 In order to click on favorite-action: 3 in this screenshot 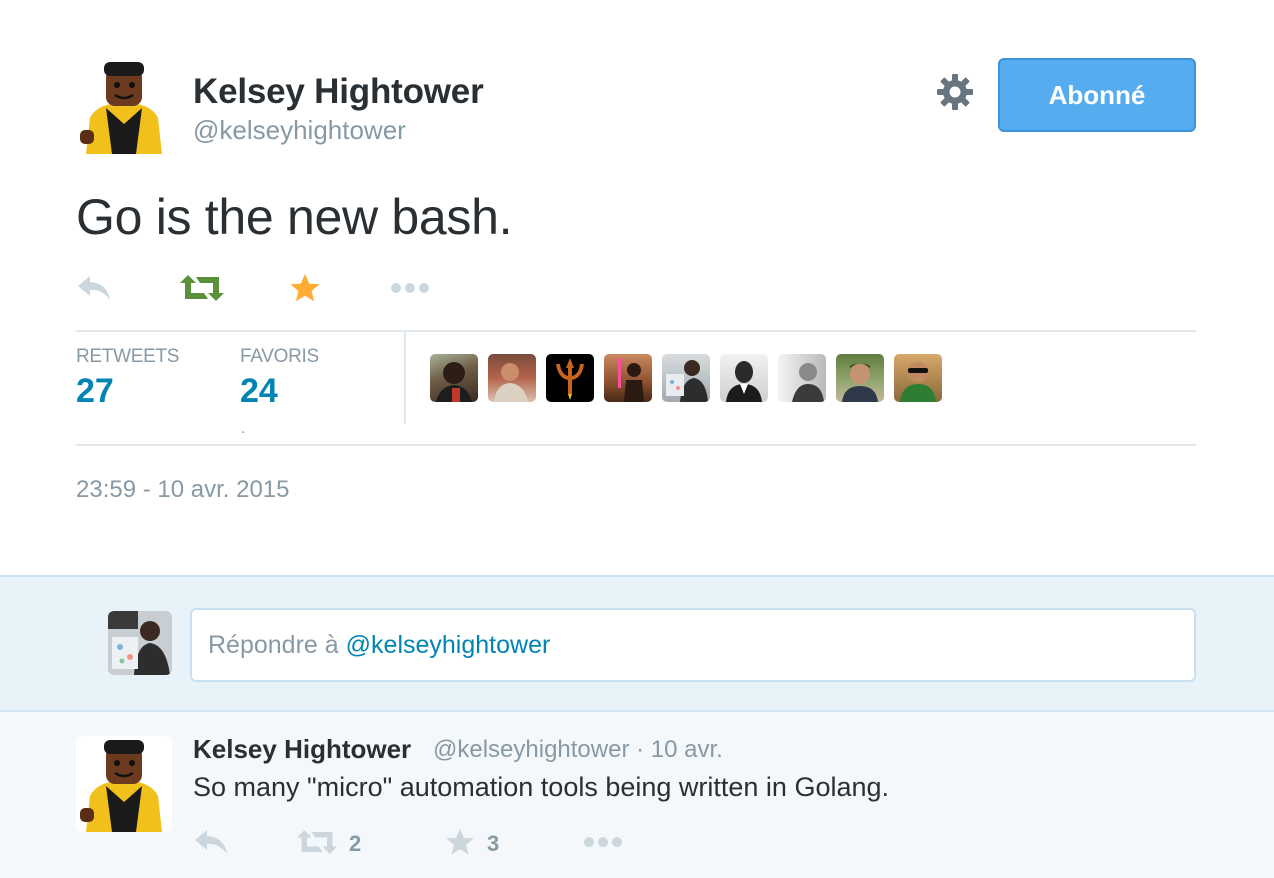, I will do `click(472, 844)`.